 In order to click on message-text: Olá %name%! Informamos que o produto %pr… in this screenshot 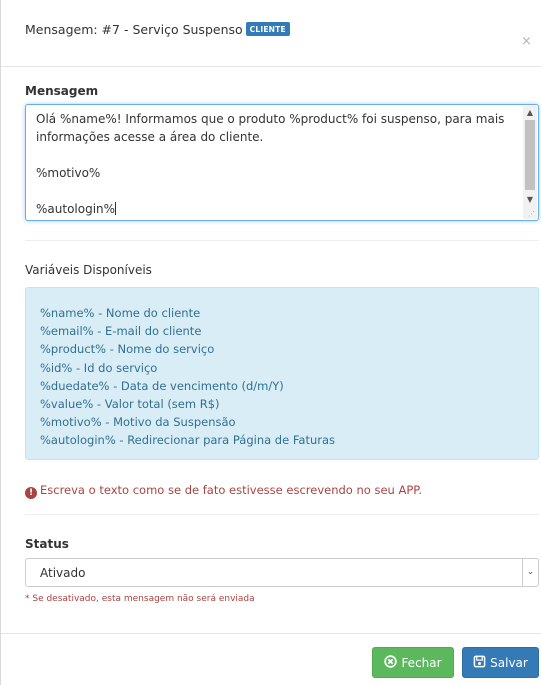, I will do `click(276, 164)`.